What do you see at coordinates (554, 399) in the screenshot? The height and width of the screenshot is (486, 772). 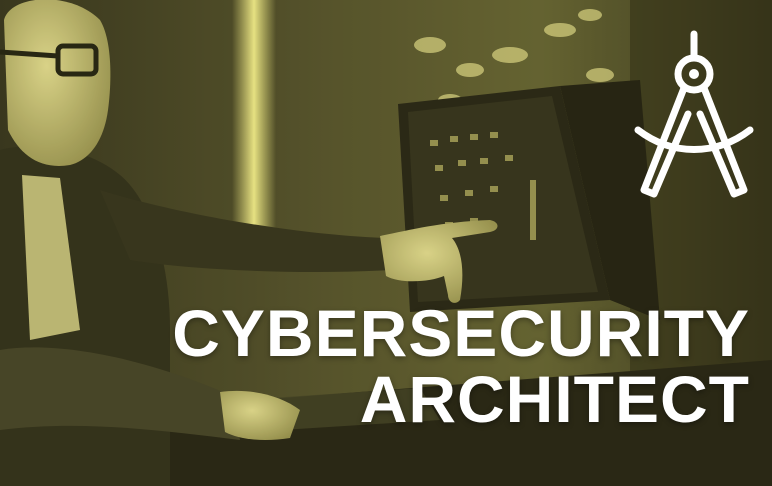 I see `title-line-2: ARCHITECT` at bounding box center [554, 399].